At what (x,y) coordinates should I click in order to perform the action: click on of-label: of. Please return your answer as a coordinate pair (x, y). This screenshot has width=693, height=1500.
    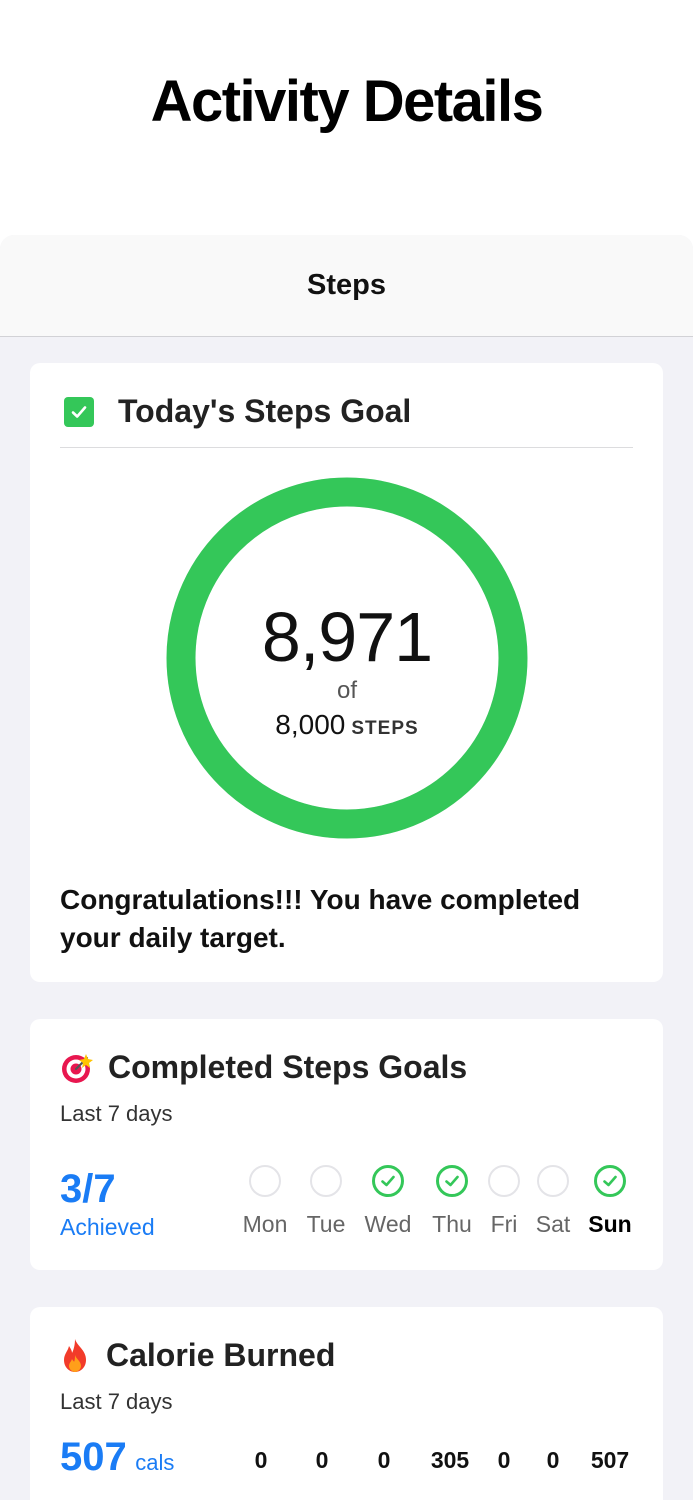
    Looking at the image, I should click on (346, 690).